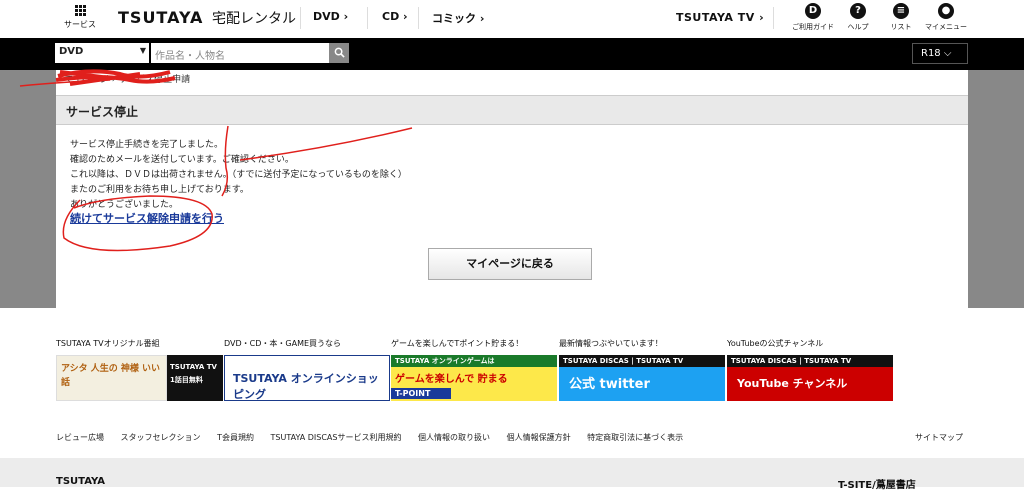 The width and height of the screenshot is (1024, 491). I want to click on list-icon: ≡, so click(901, 11).